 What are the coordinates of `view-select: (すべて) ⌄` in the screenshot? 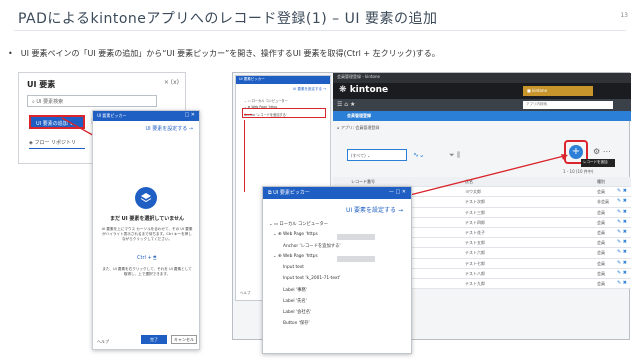 It's located at (377, 155).